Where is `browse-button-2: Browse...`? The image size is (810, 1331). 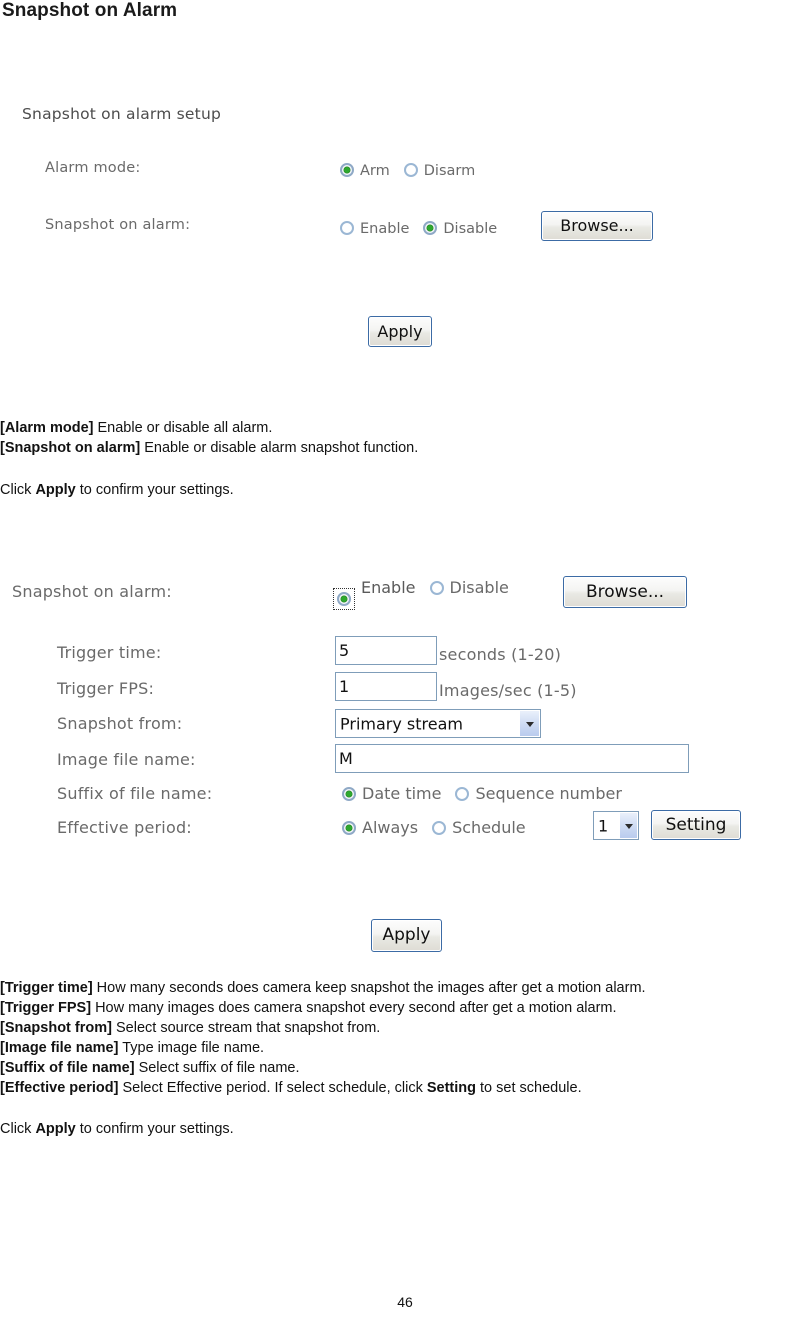
browse-button-2: Browse... is located at coordinates (625, 592).